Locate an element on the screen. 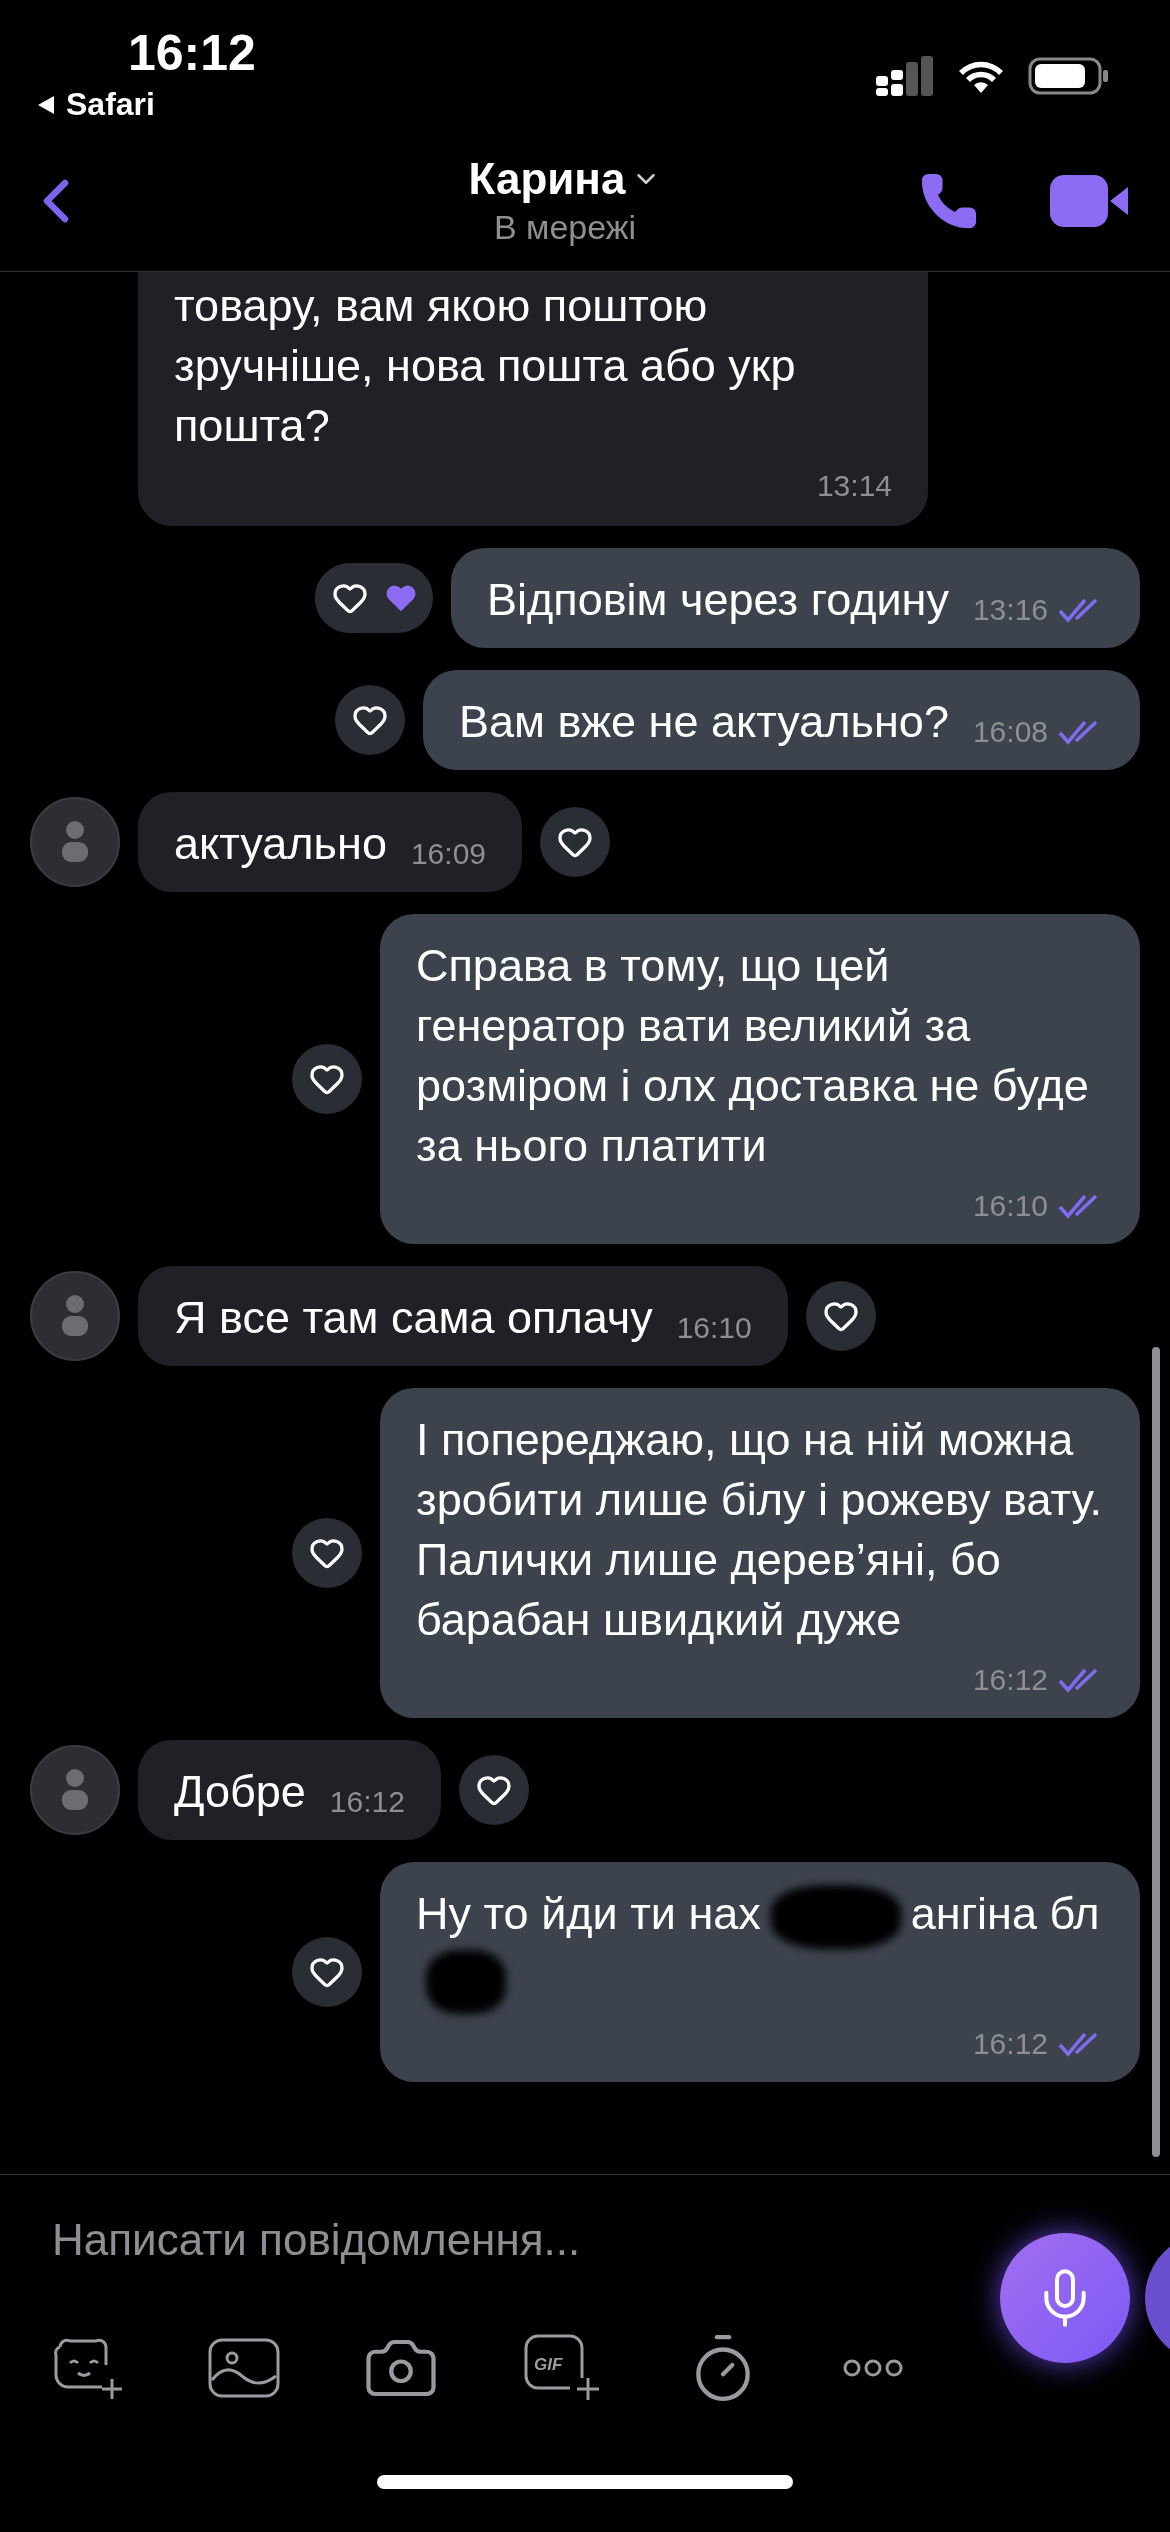  more-button is located at coordinates (873, 2368).